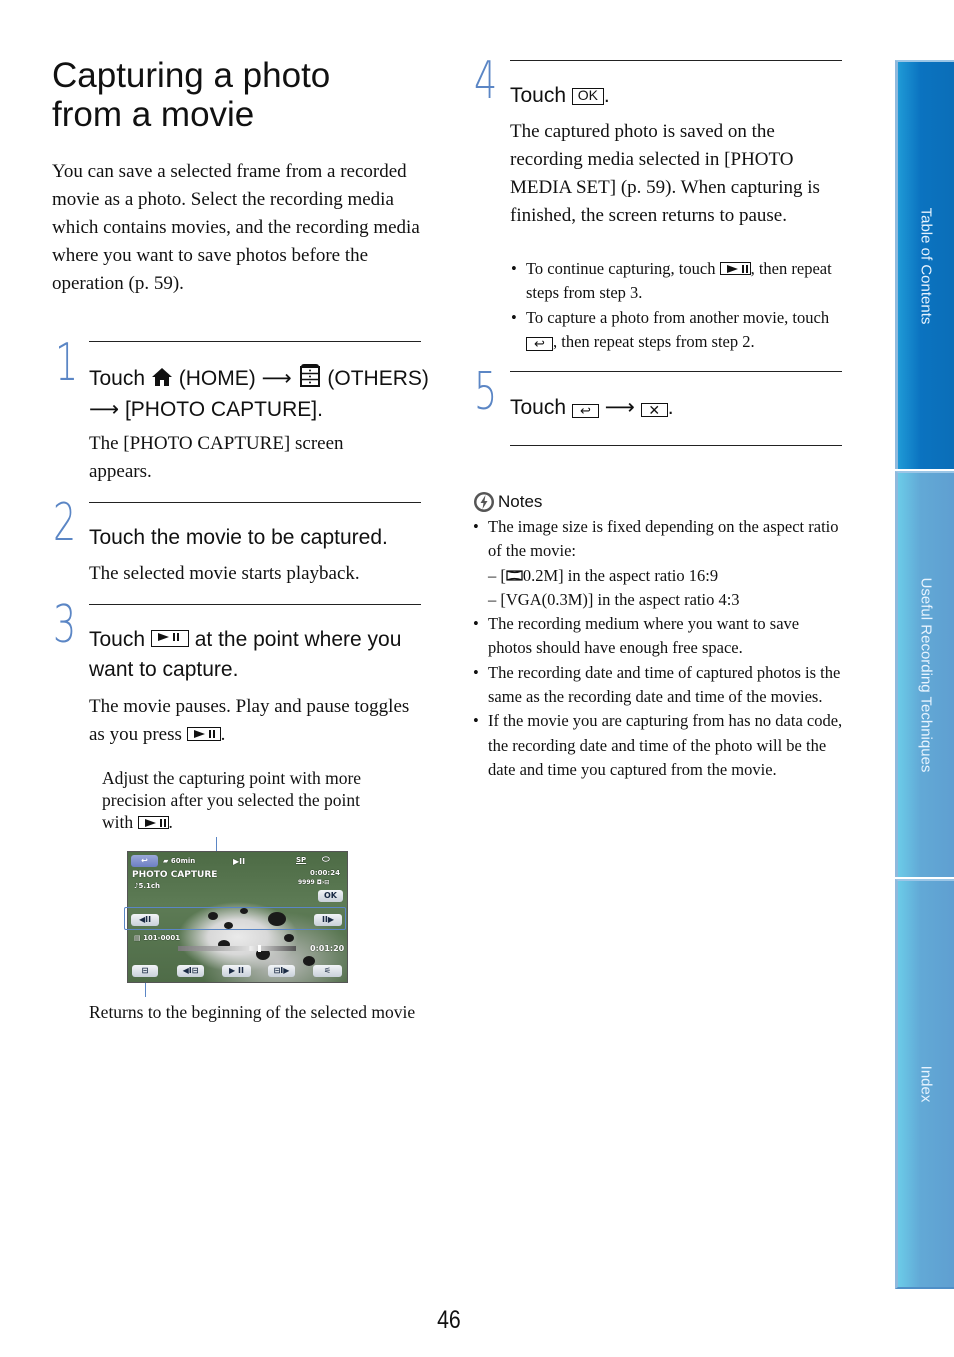  Describe the element at coordinates (175, 875) in the screenshot. I see `screen-title: PHOTO CAPTURE` at that location.